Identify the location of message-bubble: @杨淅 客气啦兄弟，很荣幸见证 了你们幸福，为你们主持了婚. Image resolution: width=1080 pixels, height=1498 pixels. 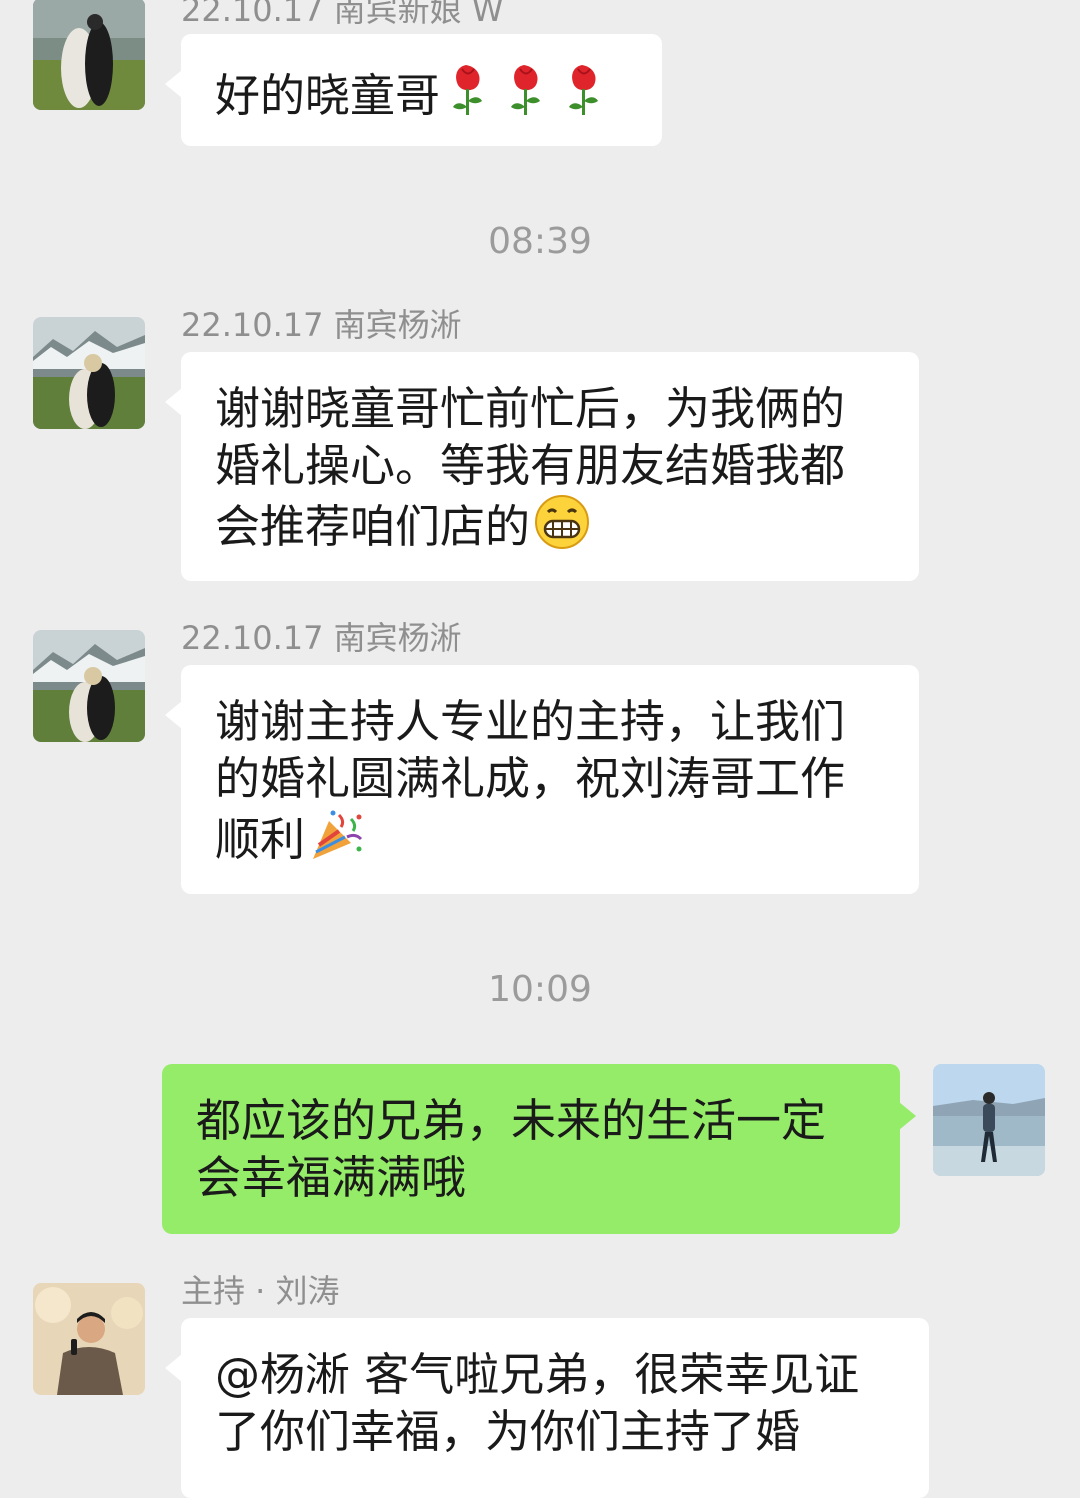
(547, 1408).